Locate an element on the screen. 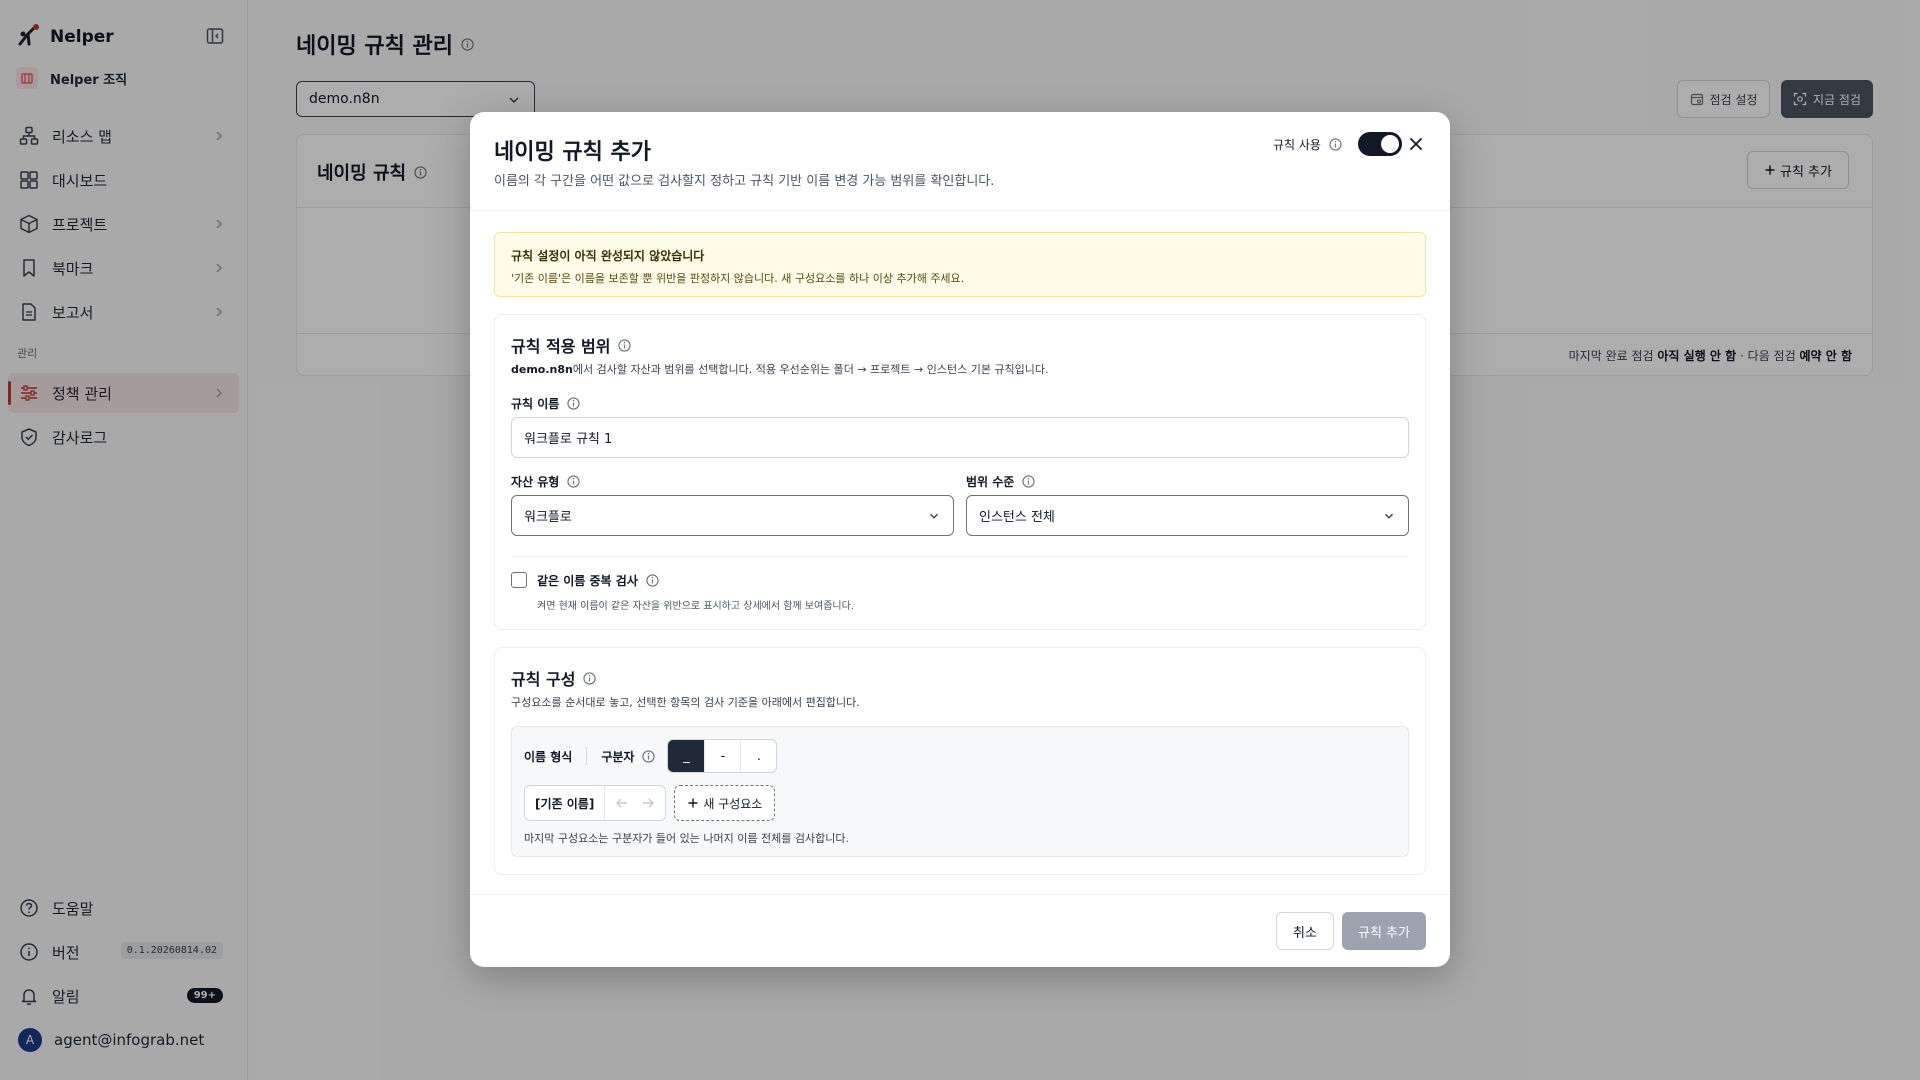  duplicate-check-label: 같은 이름 중복 검사 is located at coordinates (598, 580).